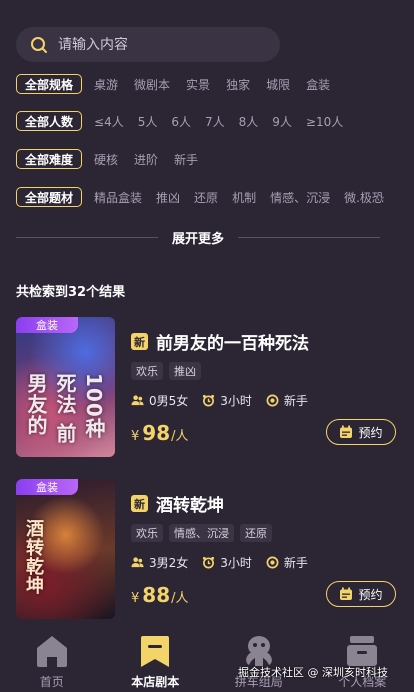 This screenshot has width=414, height=692. What do you see at coordinates (49, 121) in the screenshot?
I see `filter-all-players: 全部人数` at bounding box center [49, 121].